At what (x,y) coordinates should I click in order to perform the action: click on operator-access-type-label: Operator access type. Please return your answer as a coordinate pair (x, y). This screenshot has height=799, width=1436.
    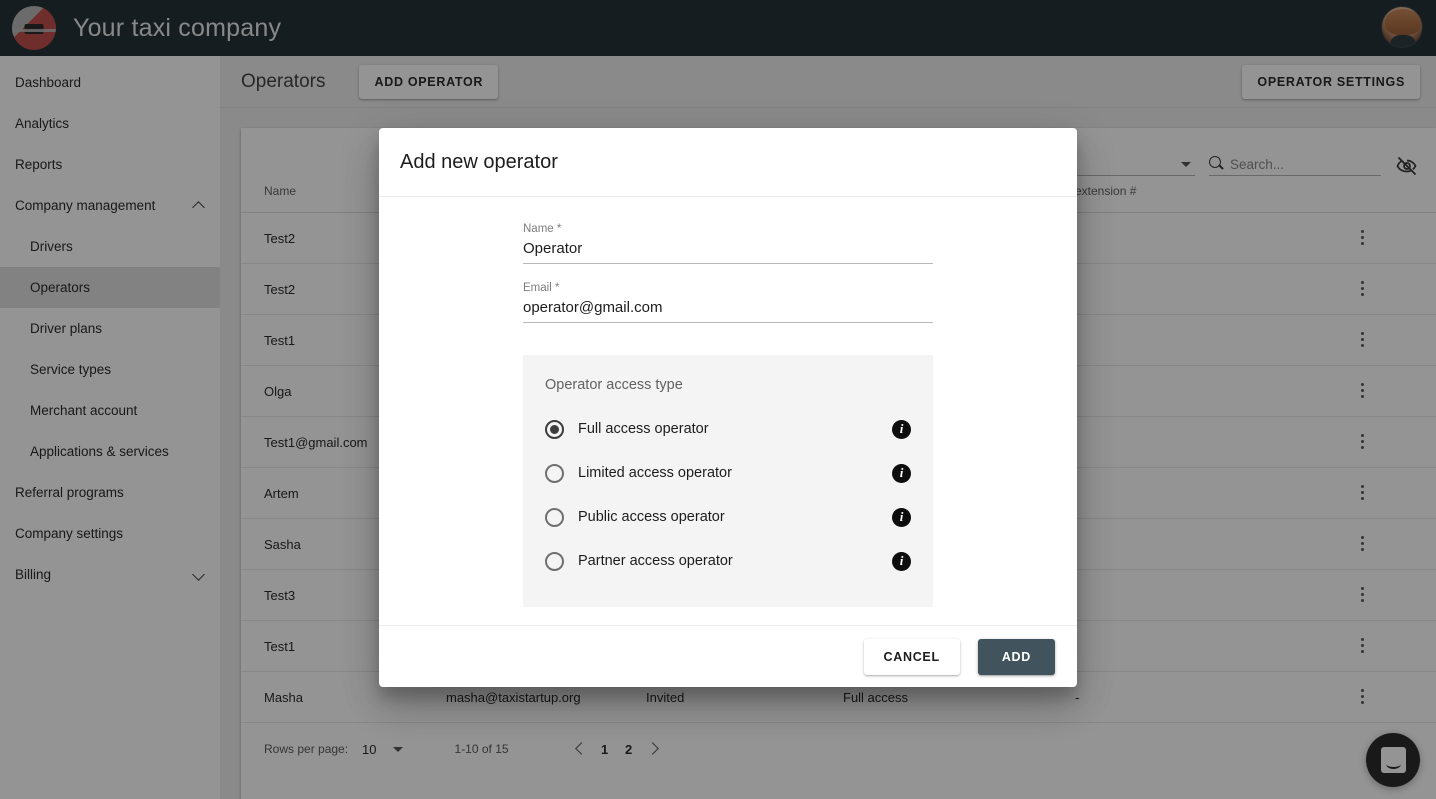
    Looking at the image, I should click on (614, 385).